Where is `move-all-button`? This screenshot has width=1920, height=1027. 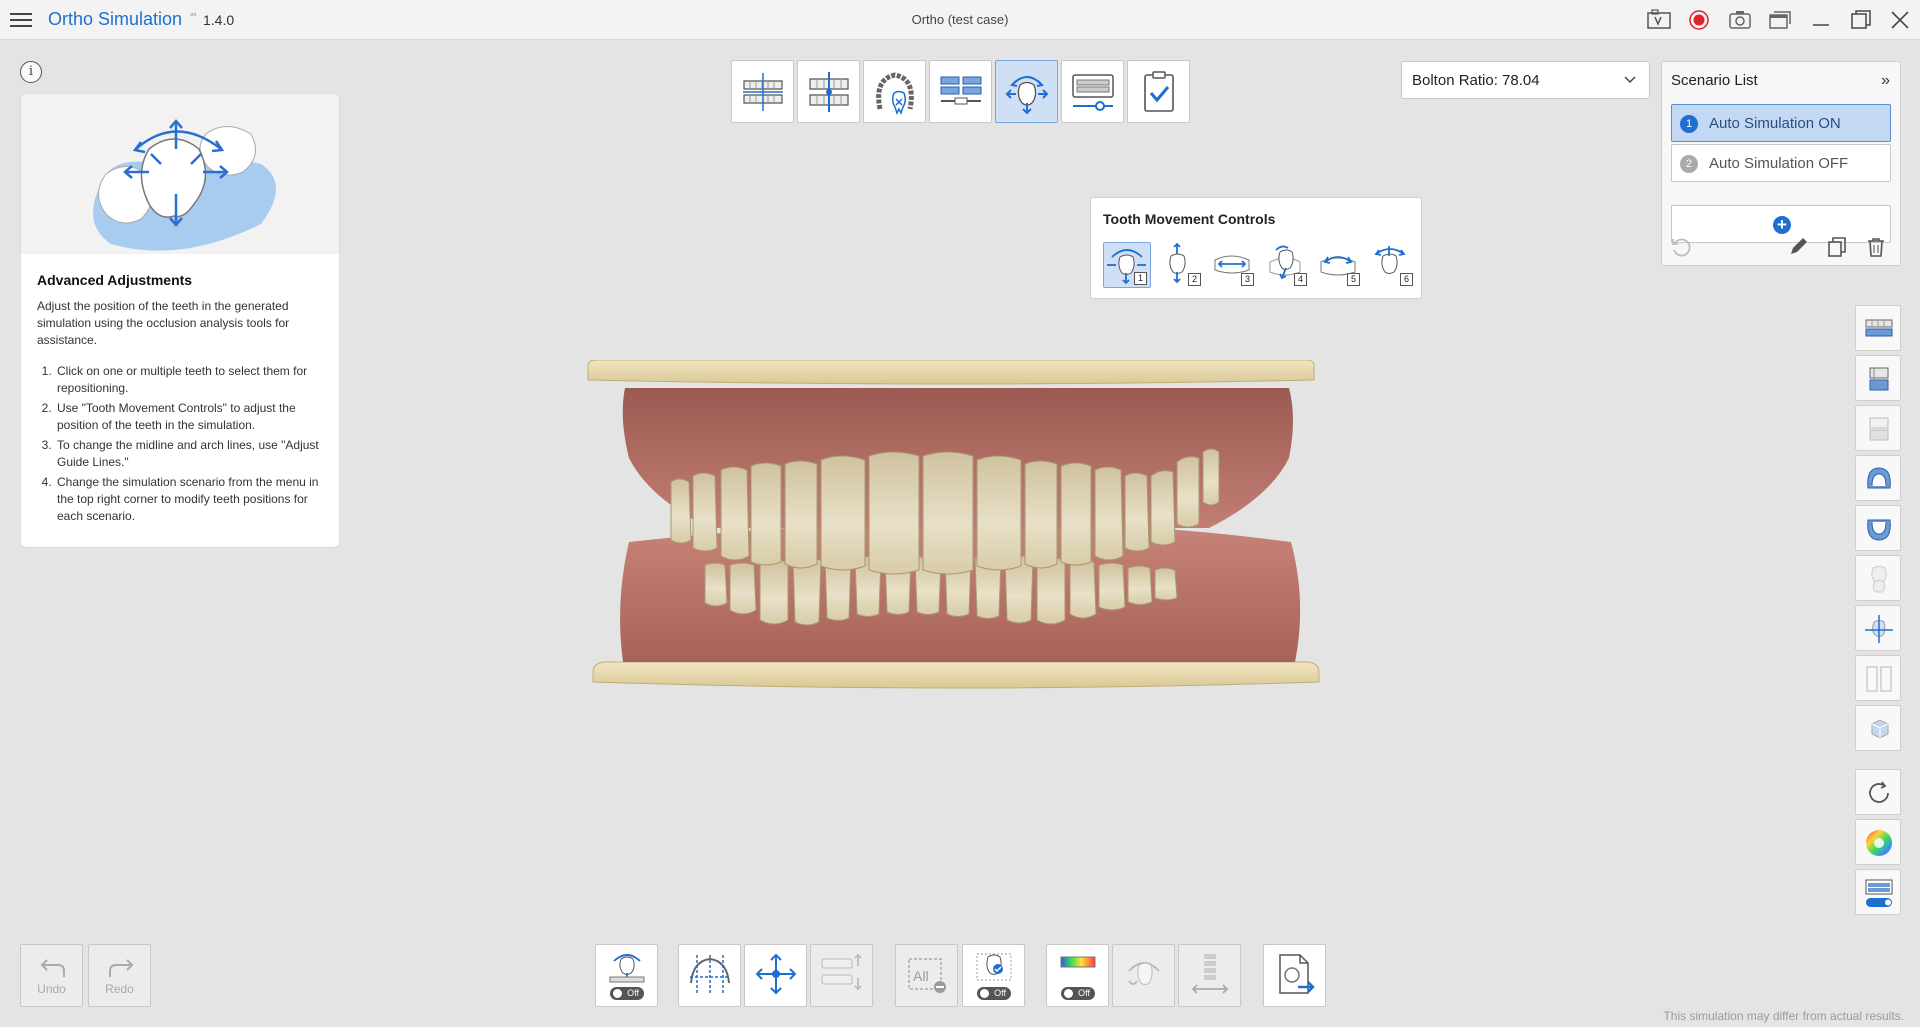
move-all-button is located at coordinates (775, 975).